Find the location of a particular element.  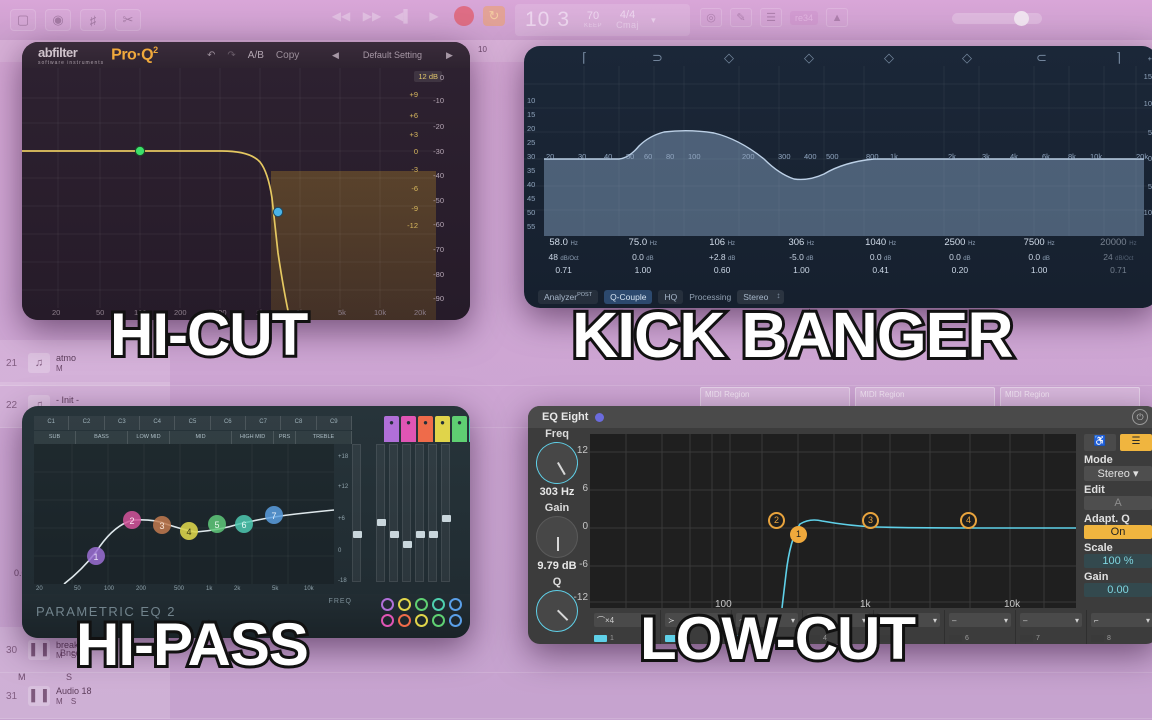

adaptq-toggle: On is located at coordinates (1118, 532).